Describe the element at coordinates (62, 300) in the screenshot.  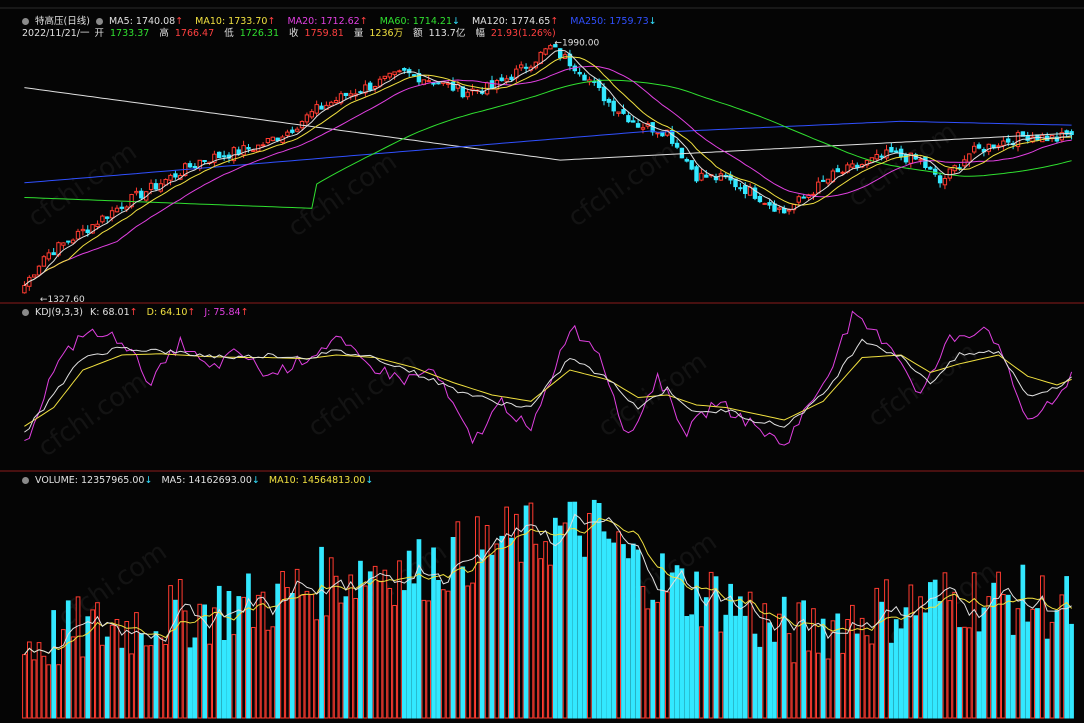
I see `min-price-label: ←1327.60` at that location.